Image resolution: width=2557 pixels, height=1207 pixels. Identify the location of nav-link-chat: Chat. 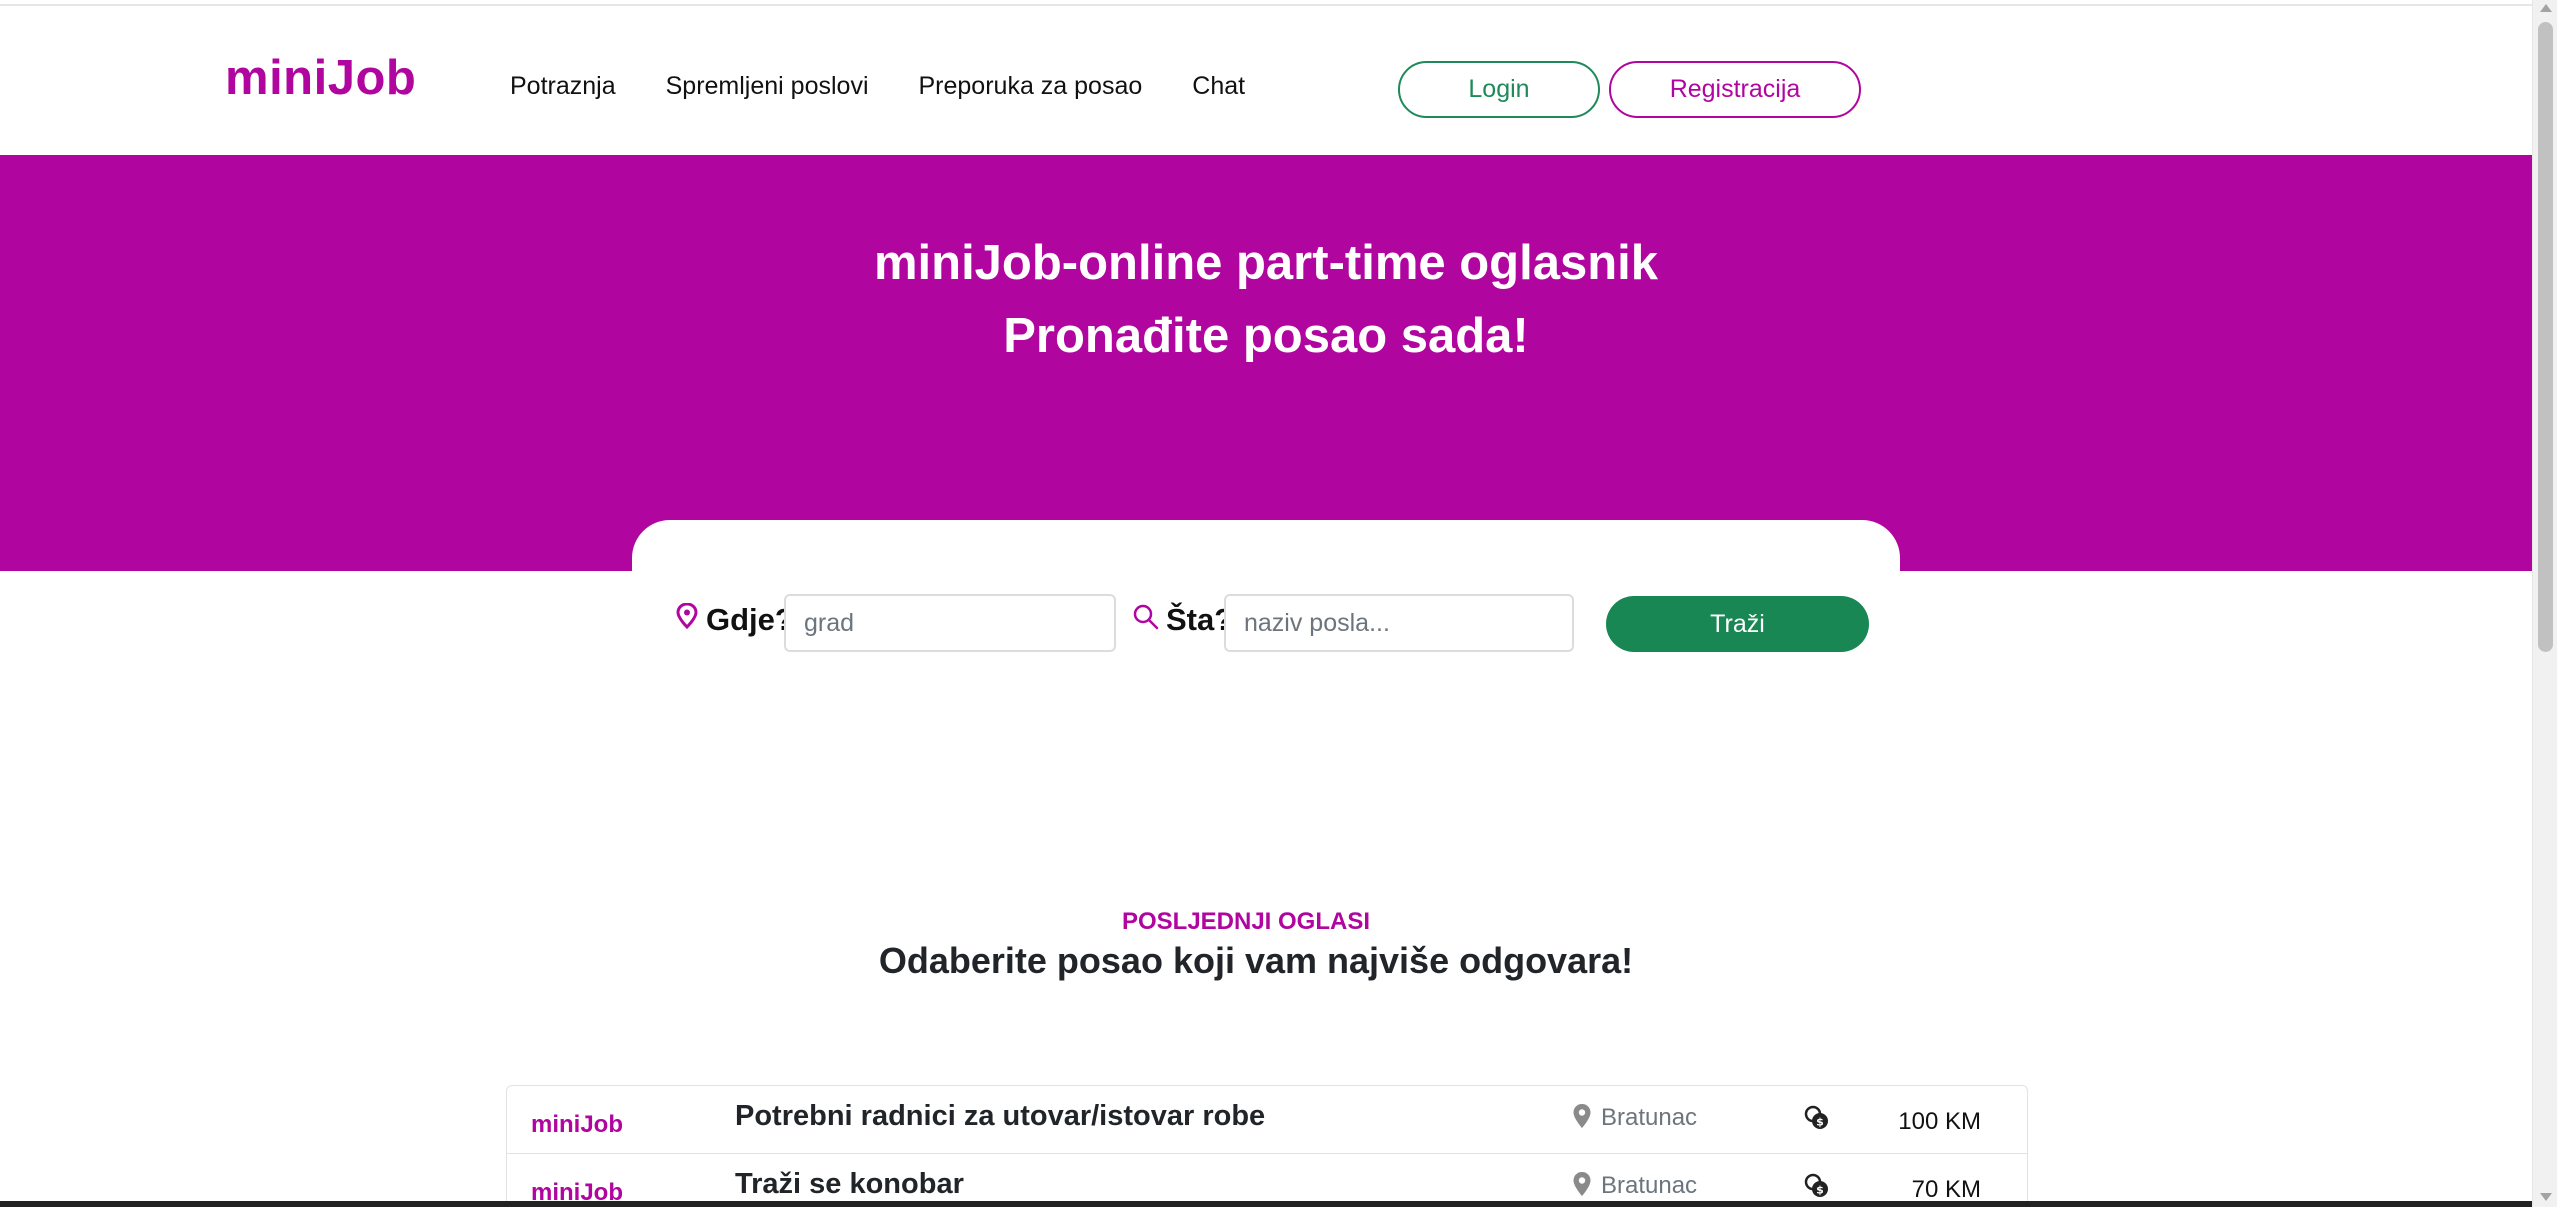
(1218, 86).